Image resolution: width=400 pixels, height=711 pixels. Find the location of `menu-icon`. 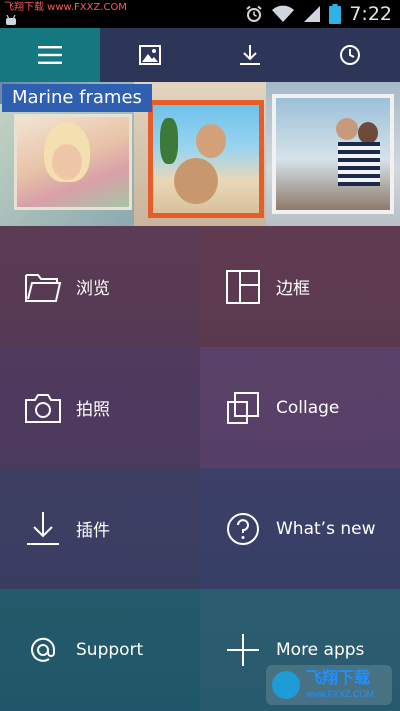

menu-icon is located at coordinates (50, 55).